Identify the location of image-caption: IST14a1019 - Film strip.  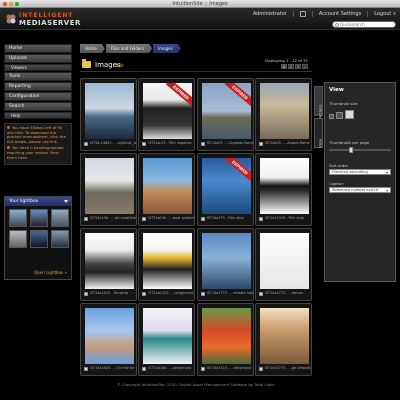
(288, 218).